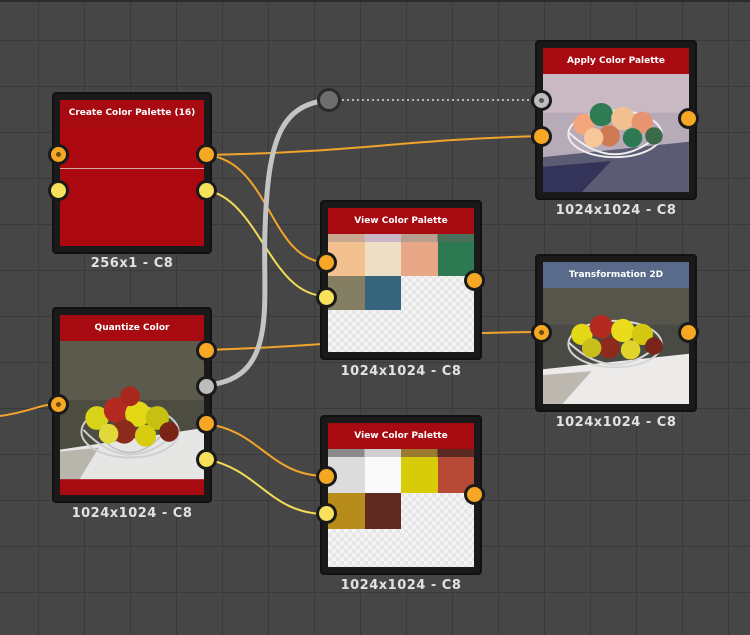 The image size is (750, 635). Describe the element at coordinates (474, 280) in the screenshot. I see `view-palette-1-output-port` at that location.